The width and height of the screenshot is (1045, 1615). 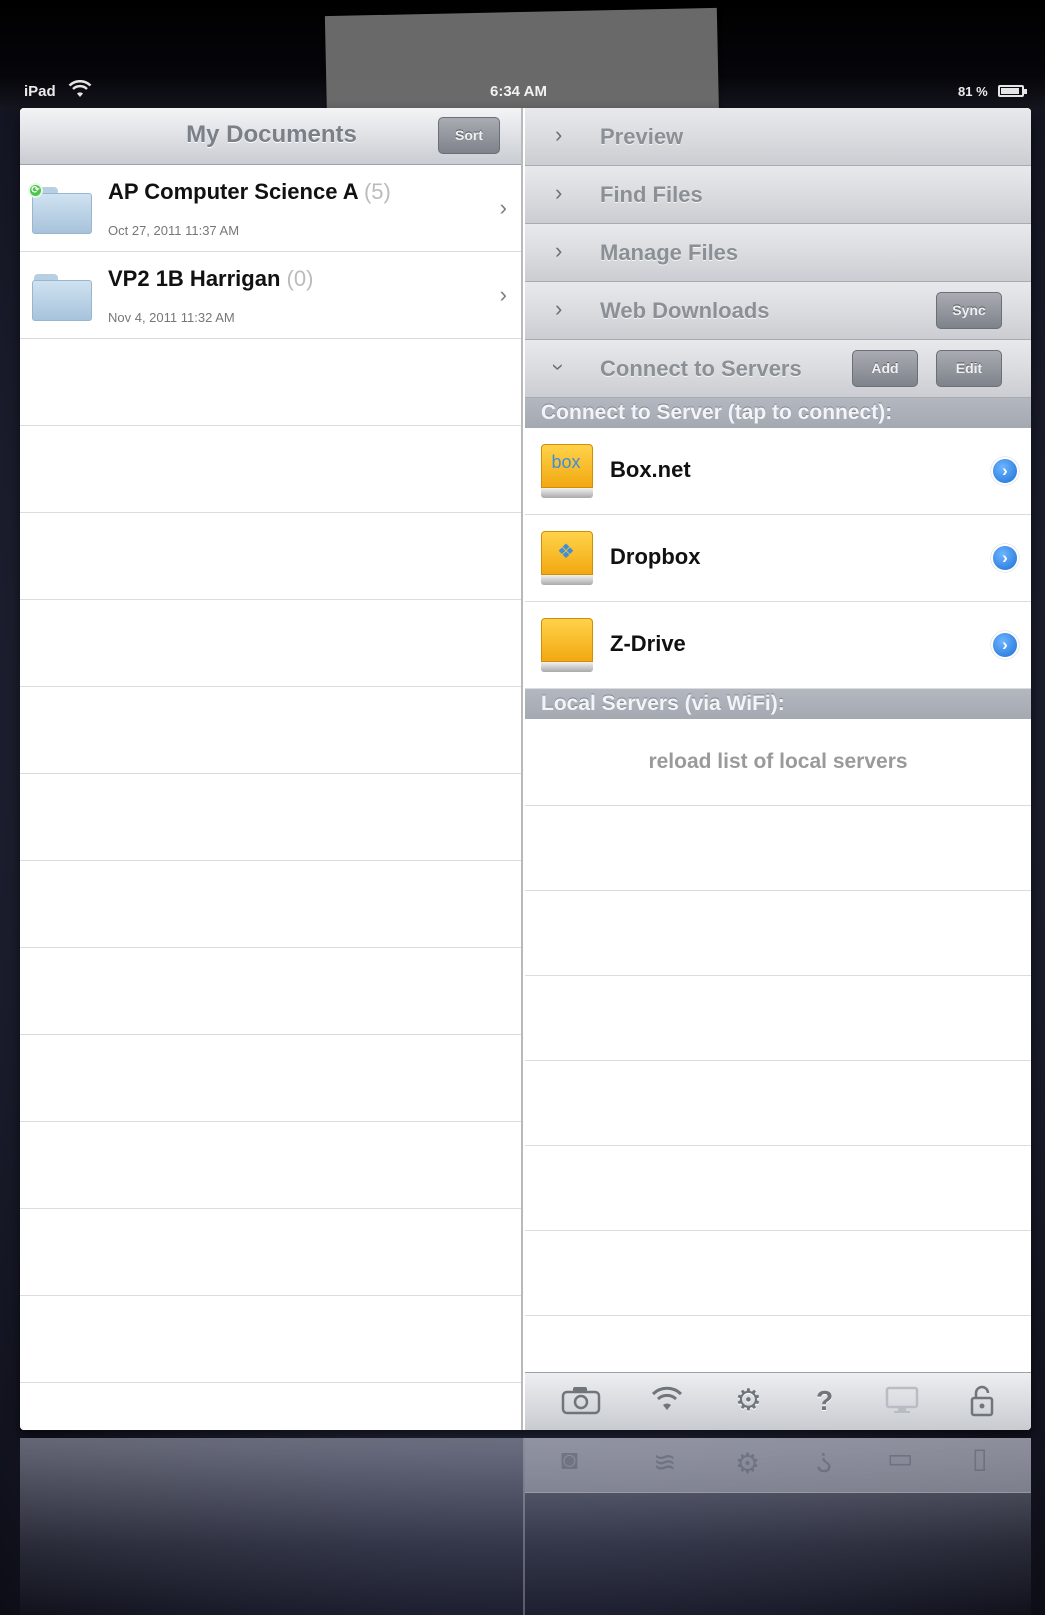 I want to click on wifi-icon-reflection: ≋, so click(x=665, y=1462).